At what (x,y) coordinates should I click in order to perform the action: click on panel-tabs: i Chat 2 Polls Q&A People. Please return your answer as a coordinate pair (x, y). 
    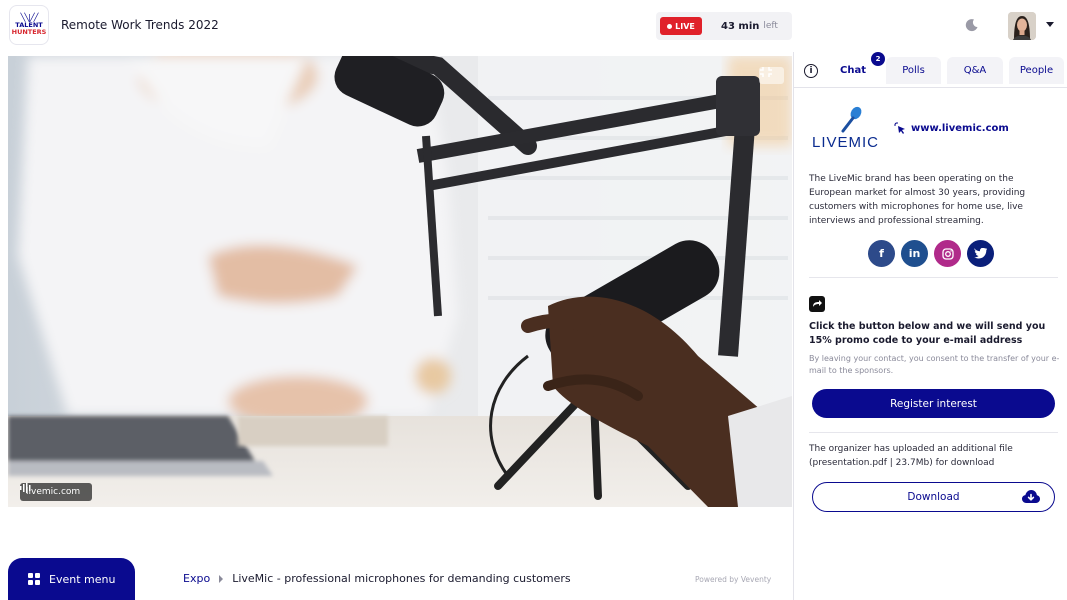
    Looking at the image, I should click on (930, 70).